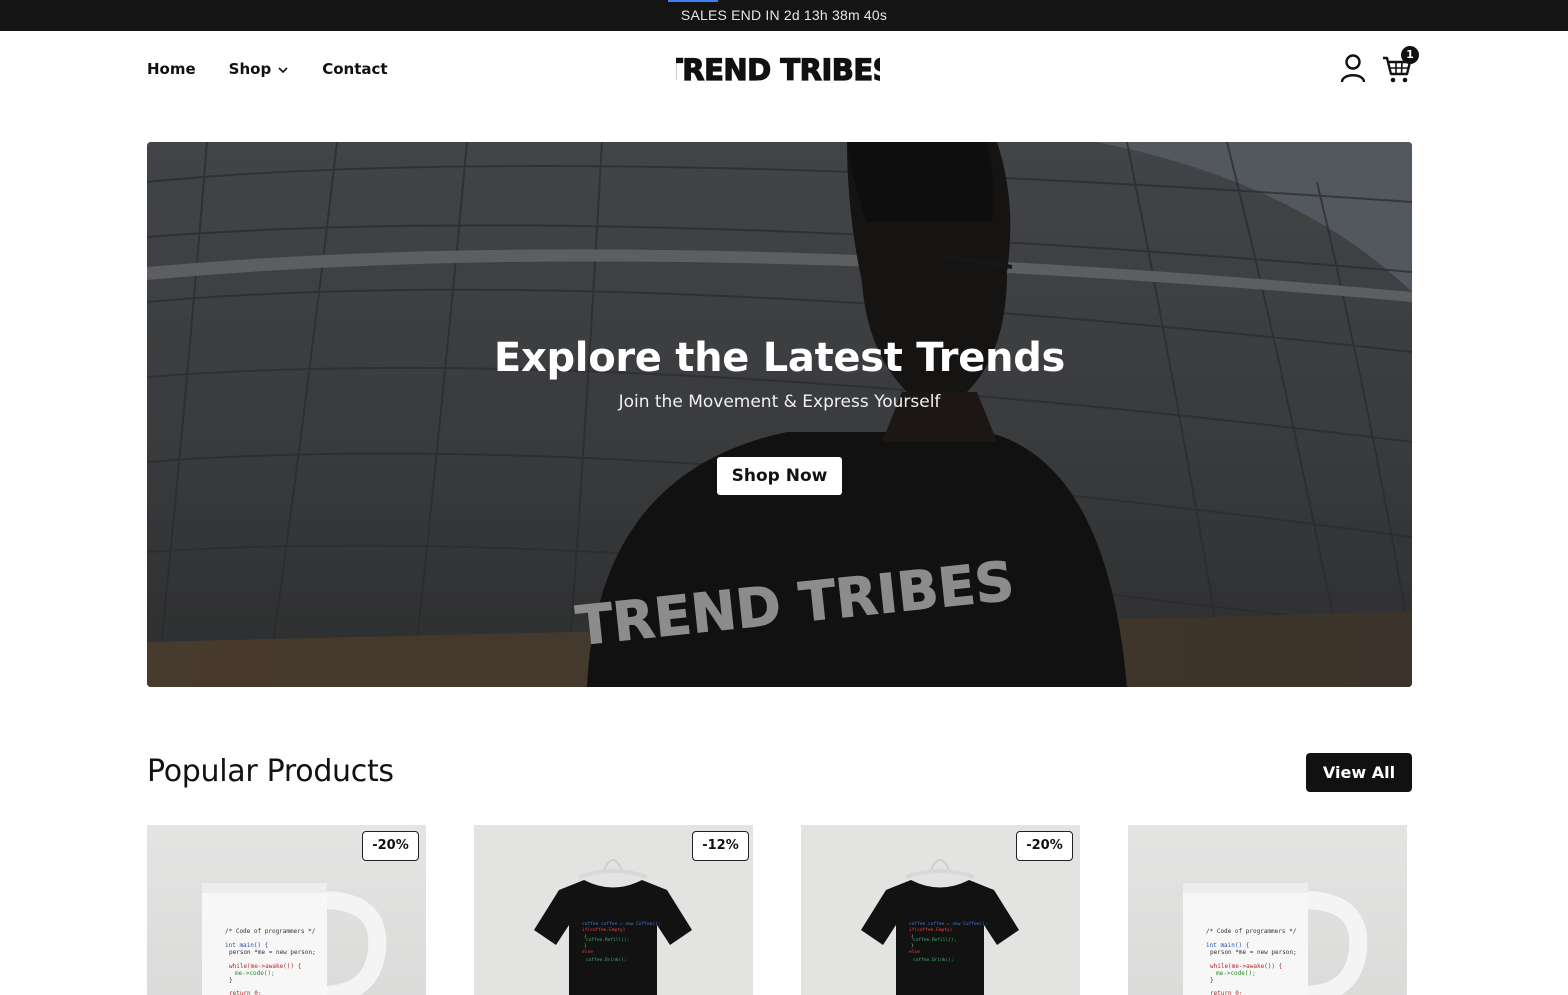 Image resolution: width=1568 pixels, height=995 pixels. I want to click on nav-contact-label: Contact, so click(355, 69).